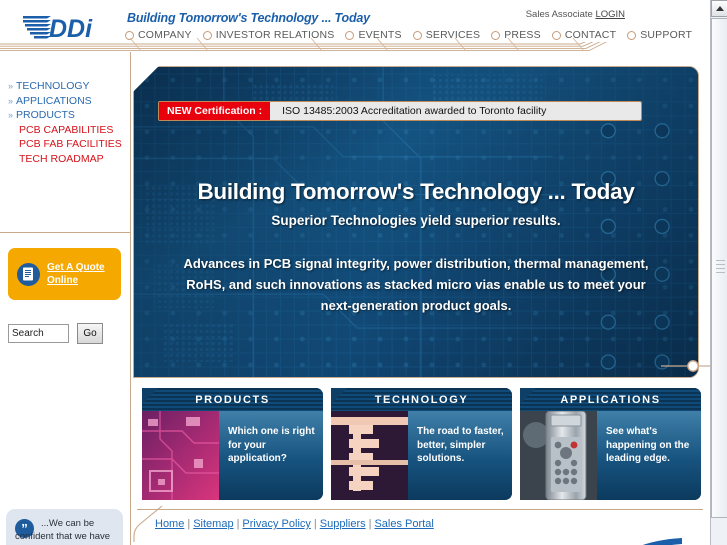  I want to click on sidebar-item-products: » PRODUCTS, so click(68, 115).